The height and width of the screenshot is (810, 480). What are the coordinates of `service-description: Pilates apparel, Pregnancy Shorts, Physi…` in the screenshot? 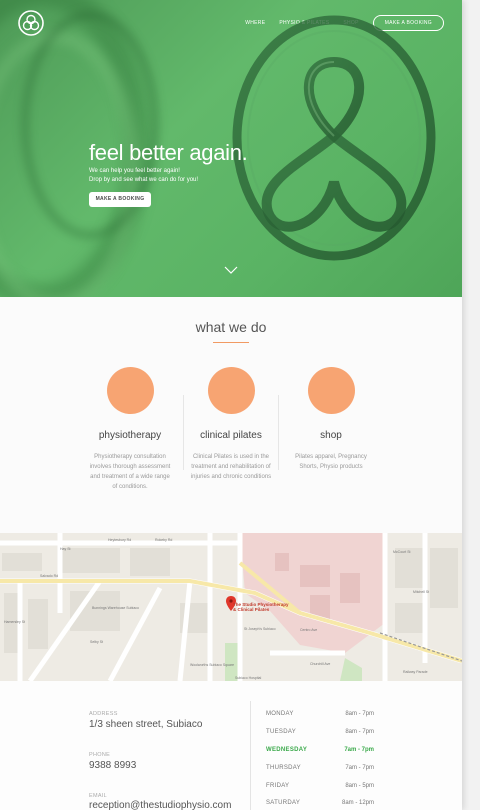 It's located at (331, 462).